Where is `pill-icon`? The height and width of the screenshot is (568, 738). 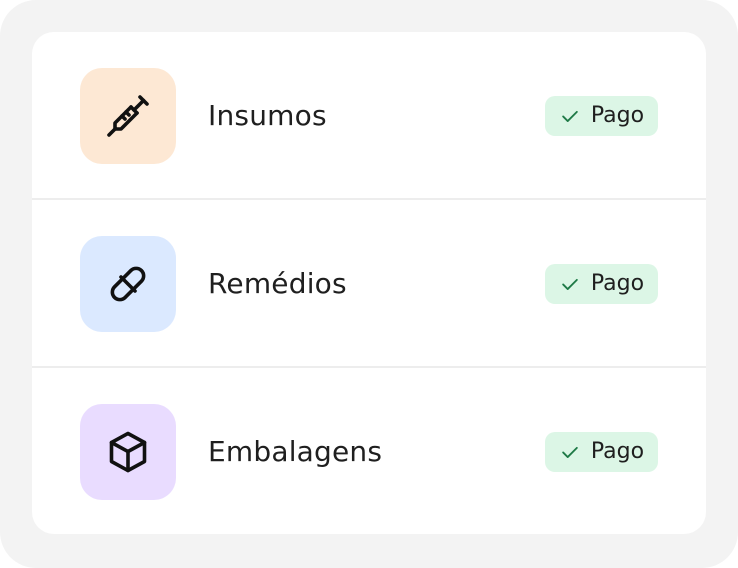
pill-icon is located at coordinates (128, 284).